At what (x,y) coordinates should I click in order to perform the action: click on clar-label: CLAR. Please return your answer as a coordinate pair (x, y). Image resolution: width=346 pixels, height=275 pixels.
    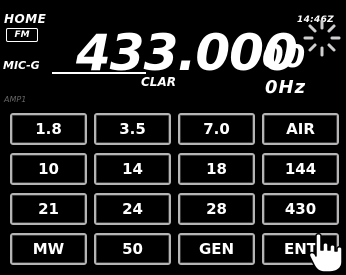
    Looking at the image, I should click on (158, 82).